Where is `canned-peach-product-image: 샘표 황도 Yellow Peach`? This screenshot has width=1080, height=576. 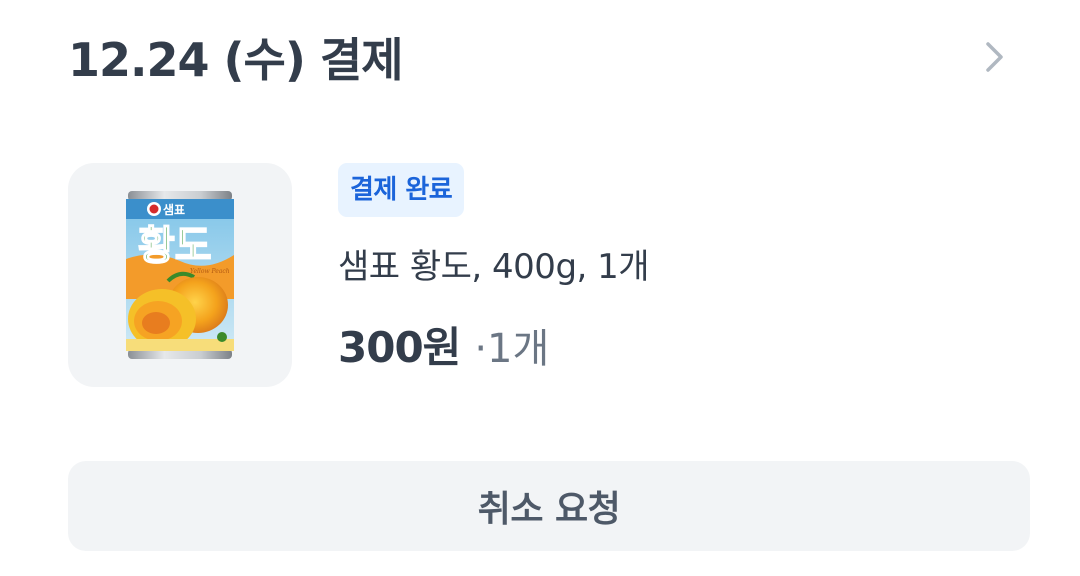 canned-peach-product-image: 샘표 황도 Yellow Peach is located at coordinates (180, 275).